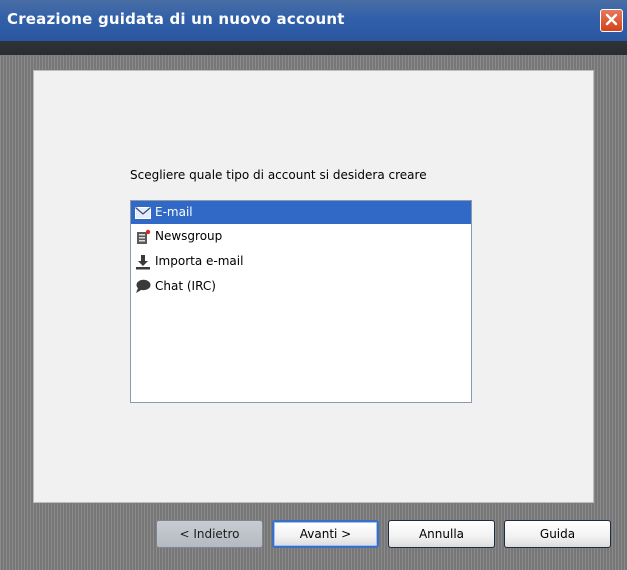  Describe the element at coordinates (301, 261) in the screenshot. I see `list-item-import-email: Importa e-mail` at that location.